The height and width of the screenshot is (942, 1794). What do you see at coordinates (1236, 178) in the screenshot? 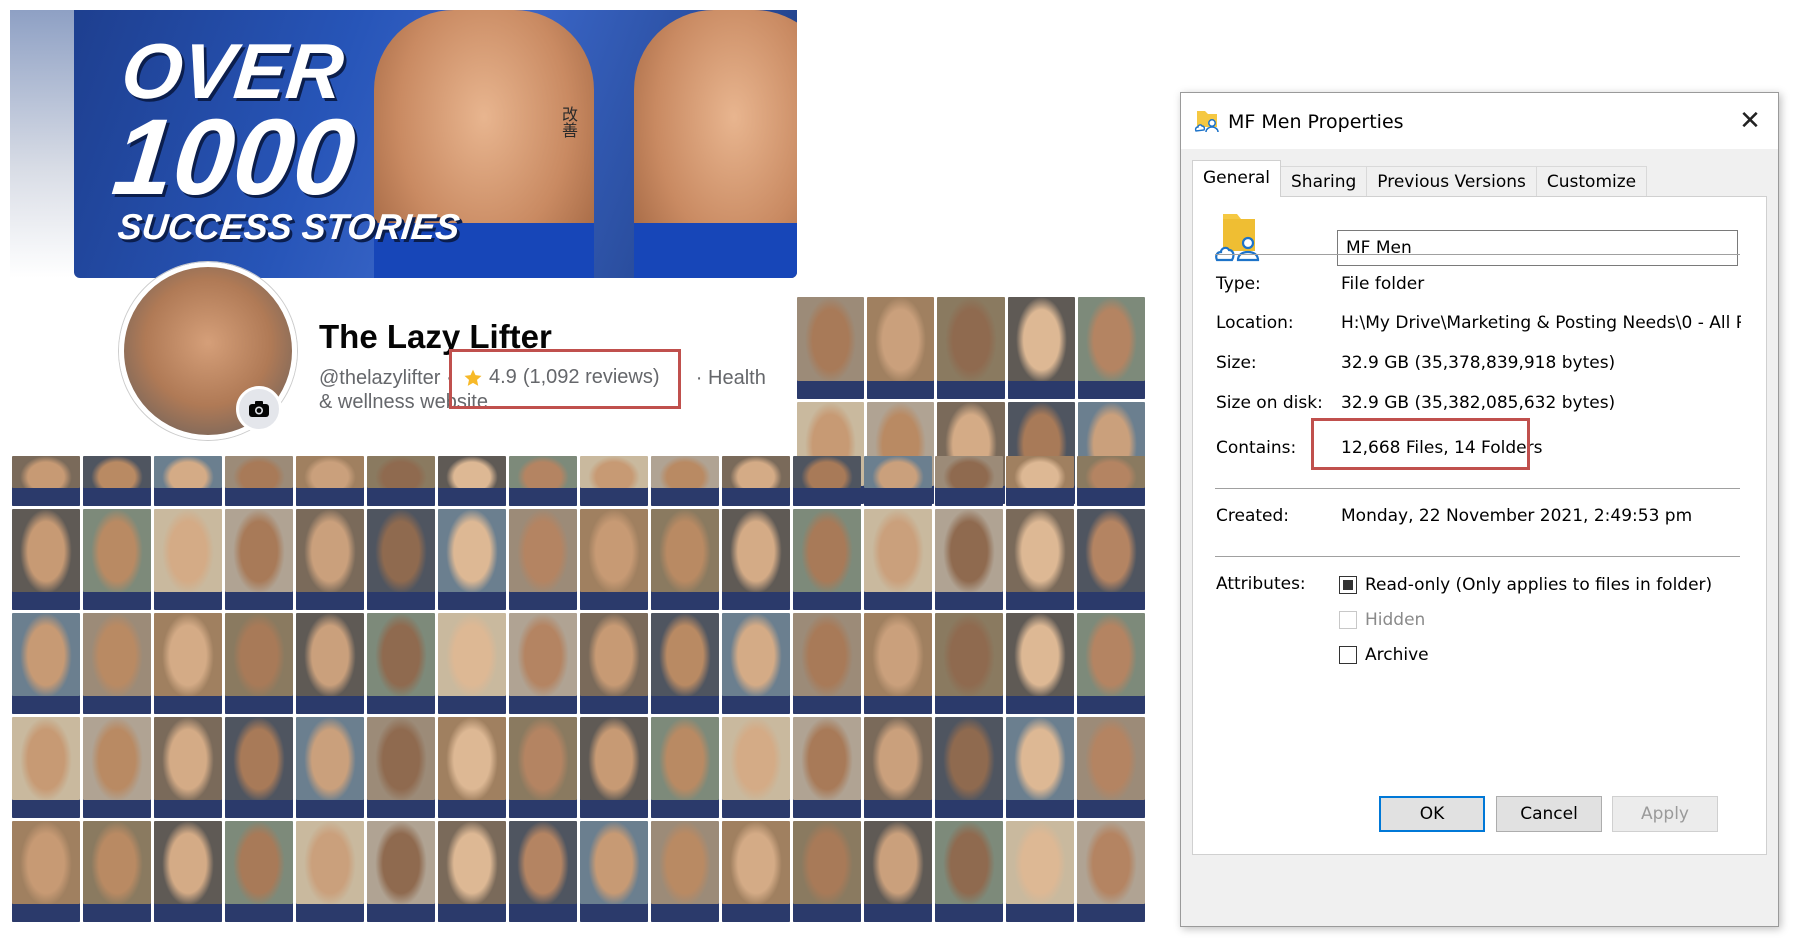
I see `tab-general: General` at bounding box center [1236, 178].